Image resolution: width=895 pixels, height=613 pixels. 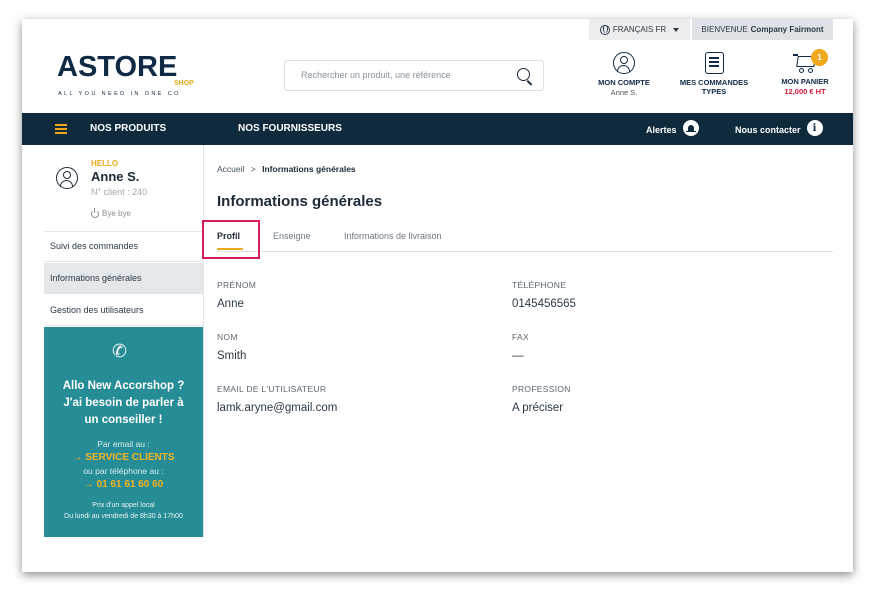 I want to click on phone-number-link: → 01 61 61 60 60, so click(x=123, y=484).